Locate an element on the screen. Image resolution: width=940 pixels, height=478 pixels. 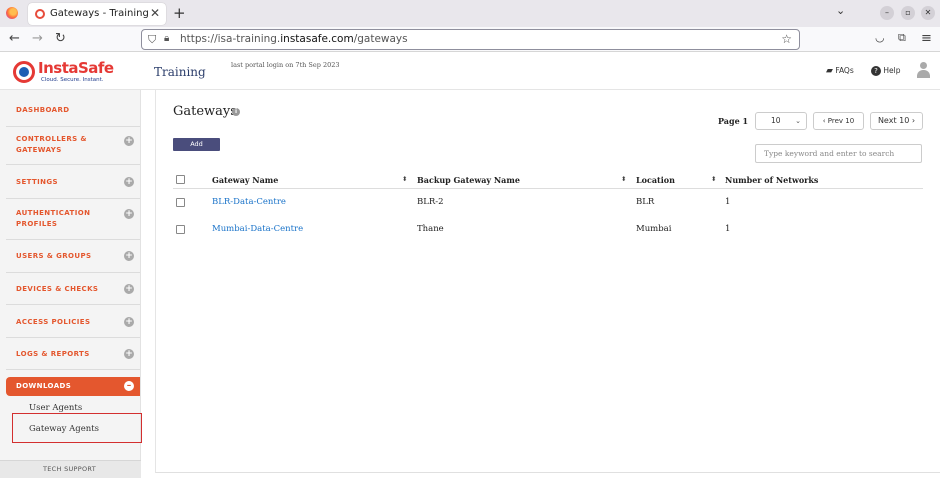
last-login-text: last portal login on 7th Sep 2023 is located at coordinates (285, 65).